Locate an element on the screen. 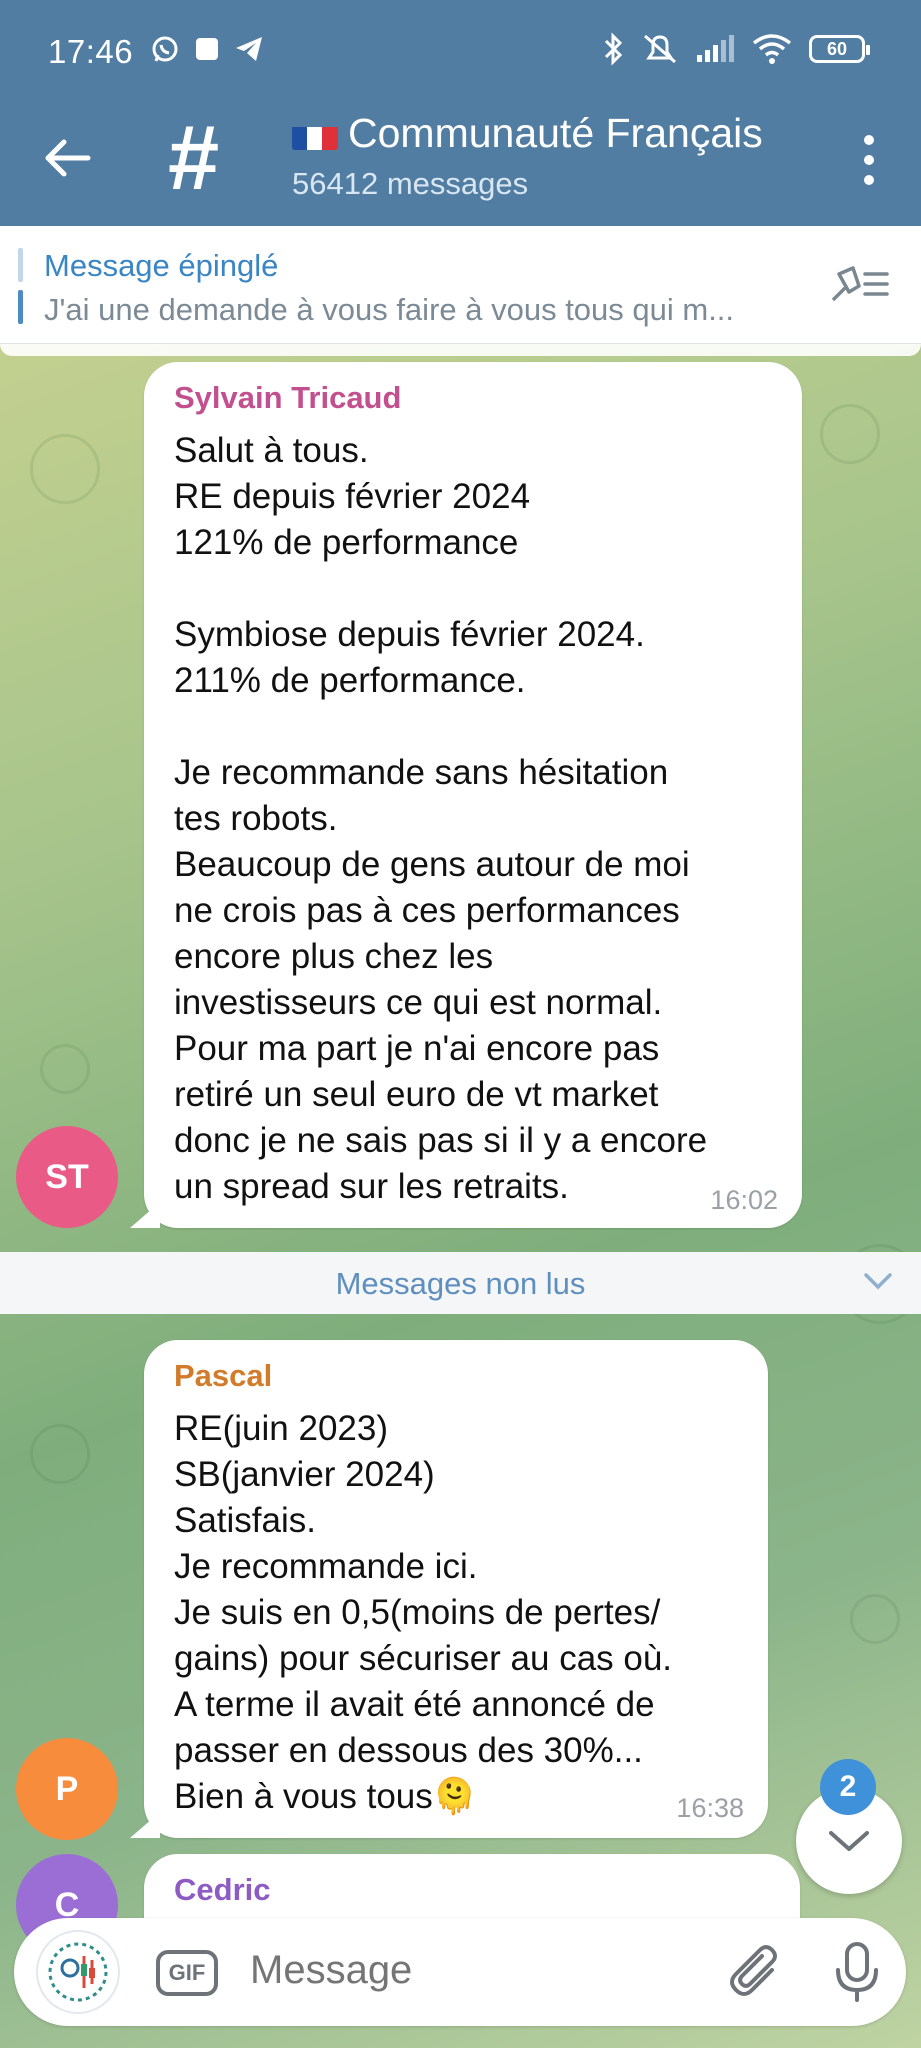  previous-message-edge is located at coordinates (460, 350).